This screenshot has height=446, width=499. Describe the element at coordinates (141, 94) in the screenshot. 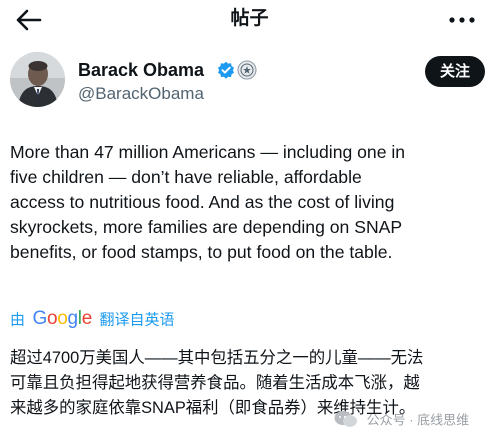

I see `author-handle: @BarackObama` at that location.